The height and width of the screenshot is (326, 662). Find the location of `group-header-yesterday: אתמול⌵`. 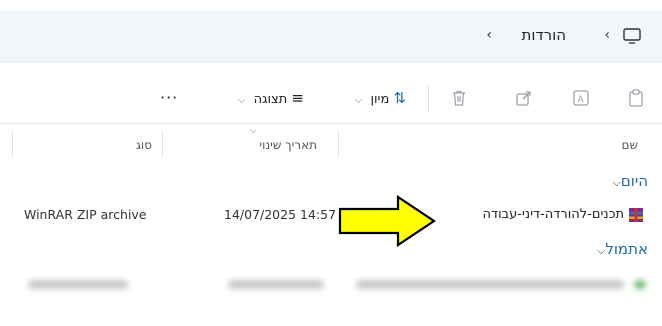

group-header-yesterday: אתמול⌵ is located at coordinates (621, 249).